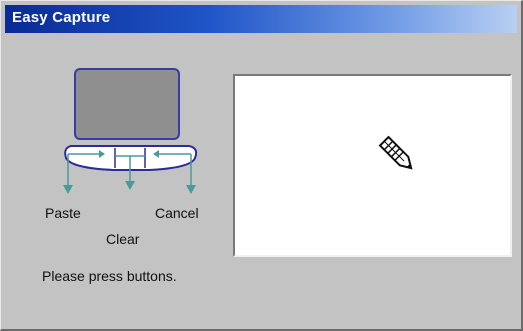  I want to click on clear-button-label: Clear, so click(123, 239).